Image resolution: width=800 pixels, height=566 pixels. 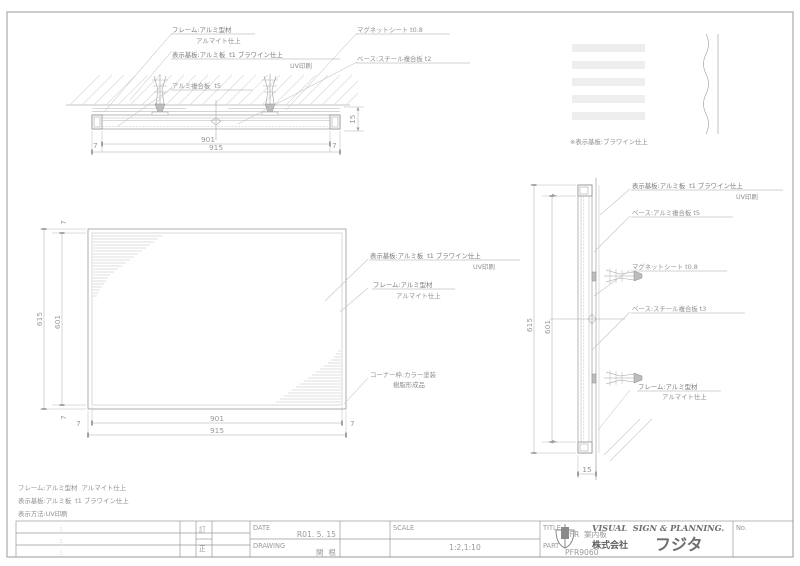 I want to click on dim-front-inner-height: 601, so click(x=57, y=322).